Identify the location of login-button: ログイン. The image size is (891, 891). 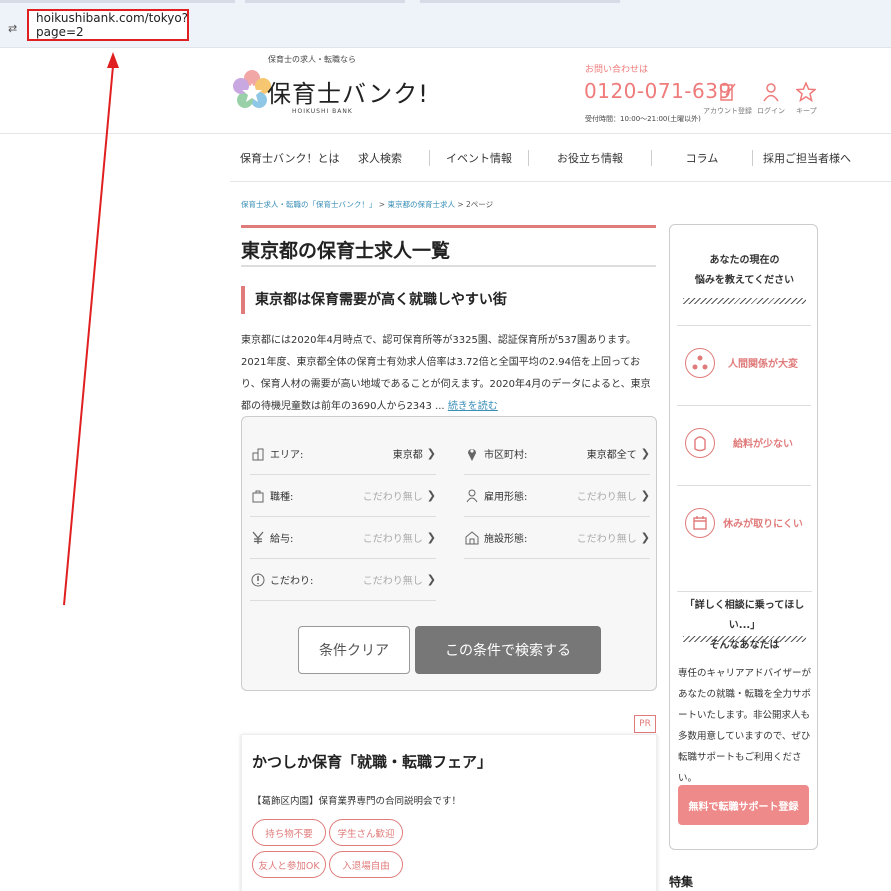
(771, 99).